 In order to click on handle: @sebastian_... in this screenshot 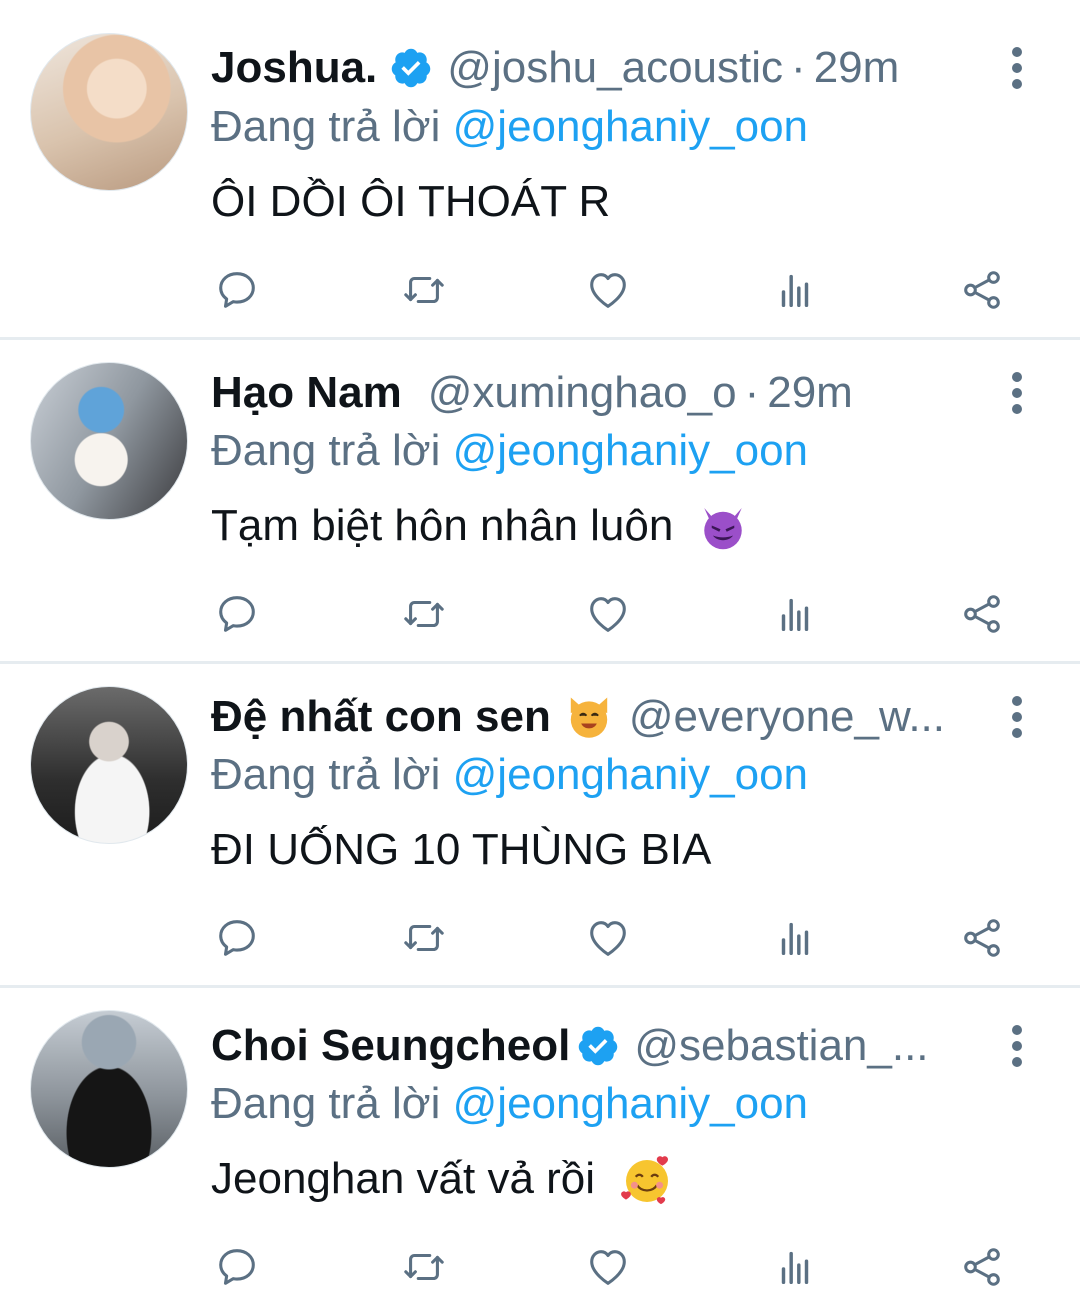, I will do `click(781, 1046)`.